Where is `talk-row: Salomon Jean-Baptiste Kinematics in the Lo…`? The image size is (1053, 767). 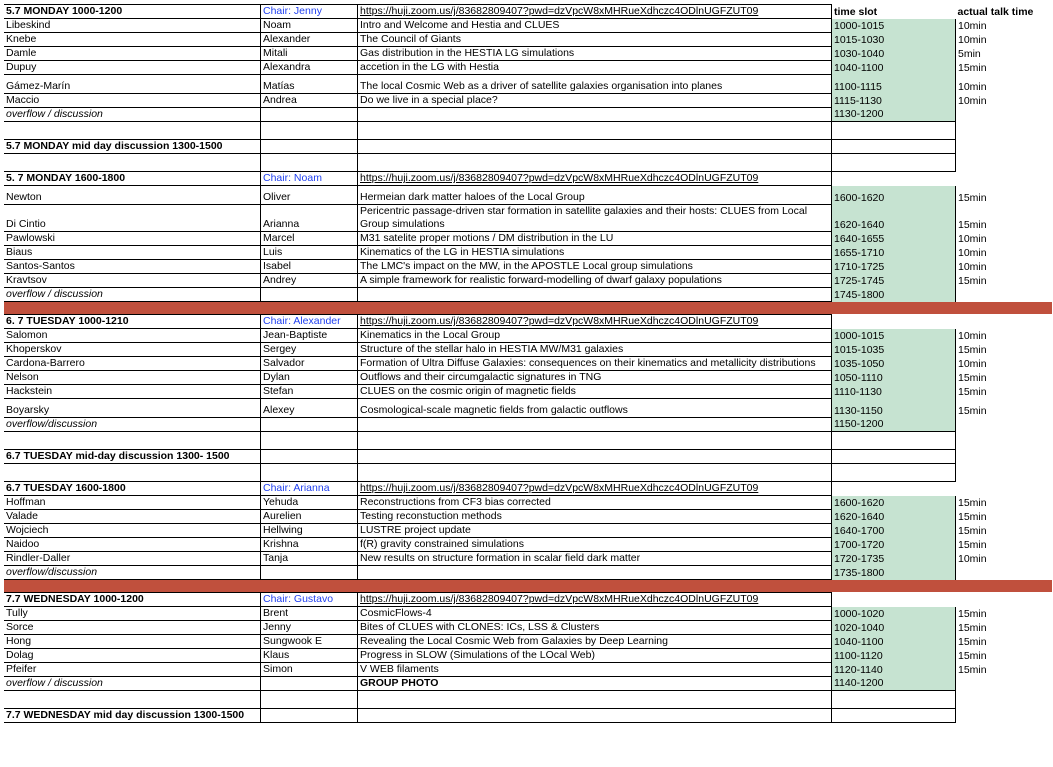 talk-row: Salomon Jean-Baptiste Kinematics in the Lo… is located at coordinates (528, 335).